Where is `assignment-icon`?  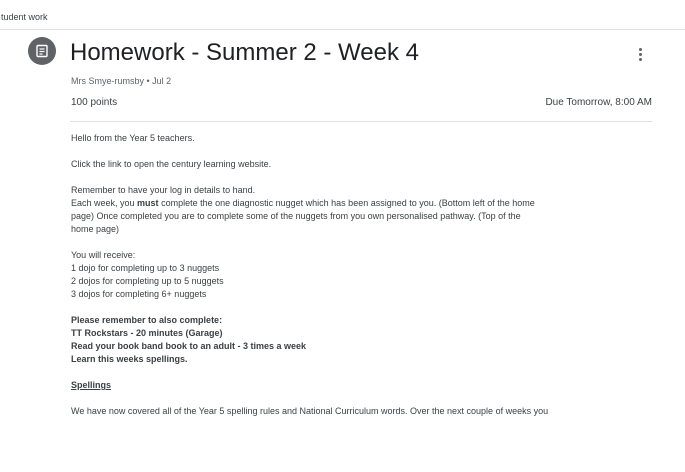 assignment-icon is located at coordinates (42, 51).